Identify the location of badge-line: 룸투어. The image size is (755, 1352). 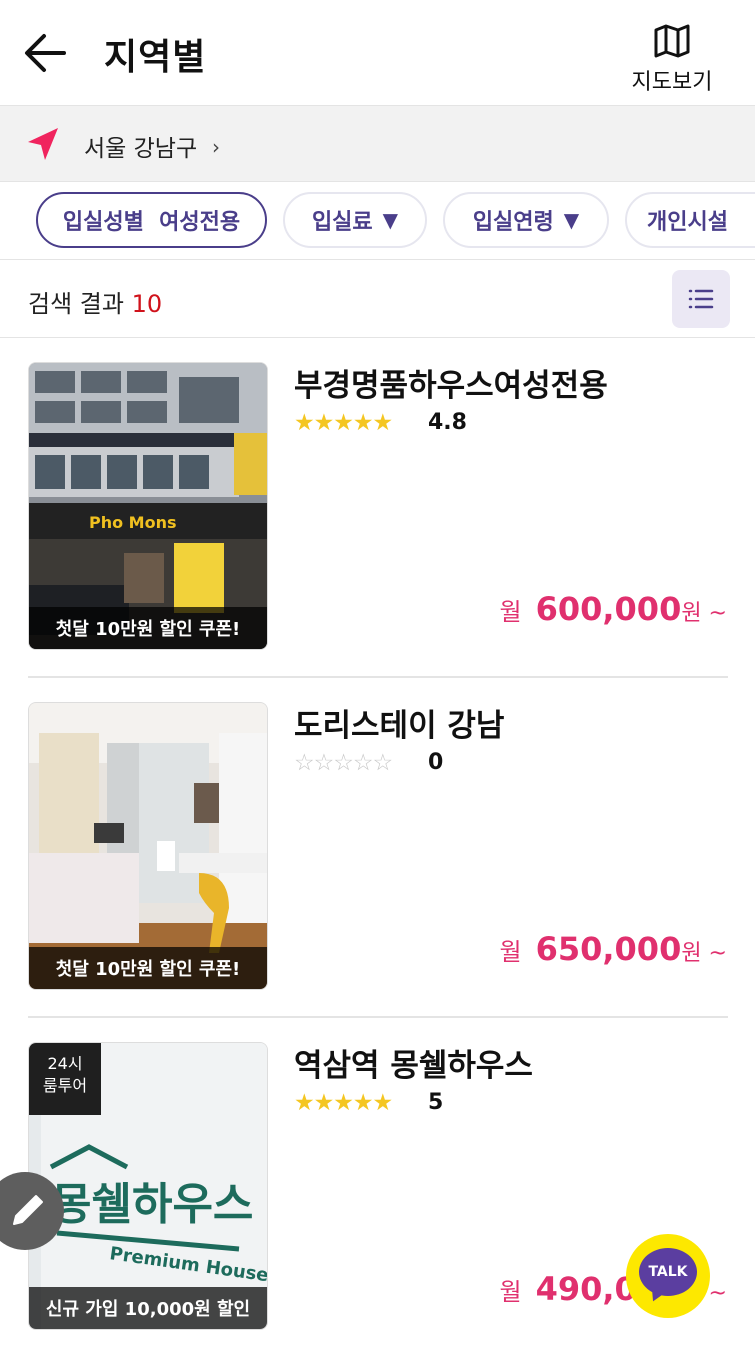
(65, 1085).